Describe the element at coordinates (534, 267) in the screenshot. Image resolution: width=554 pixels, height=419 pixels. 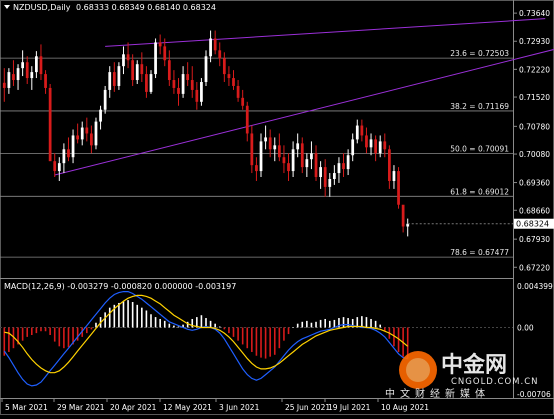
I see `price-tick-label: 0.67220` at that location.